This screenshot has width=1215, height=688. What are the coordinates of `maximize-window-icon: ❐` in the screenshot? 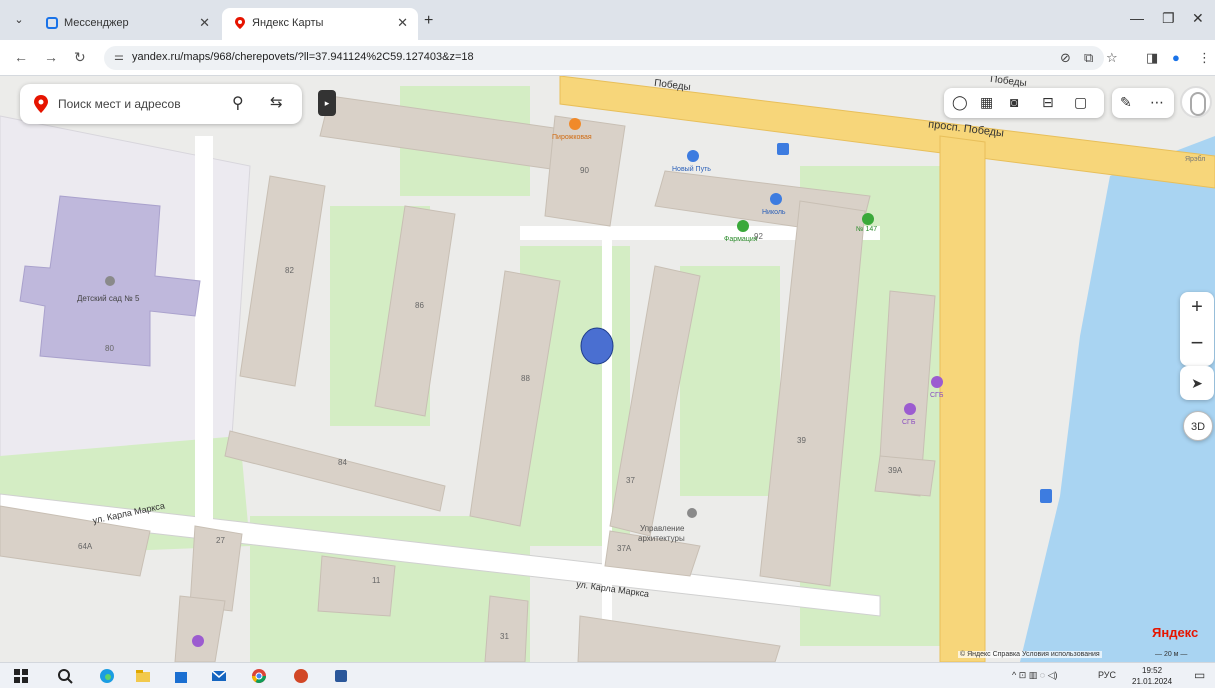 It's located at (1168, 18).